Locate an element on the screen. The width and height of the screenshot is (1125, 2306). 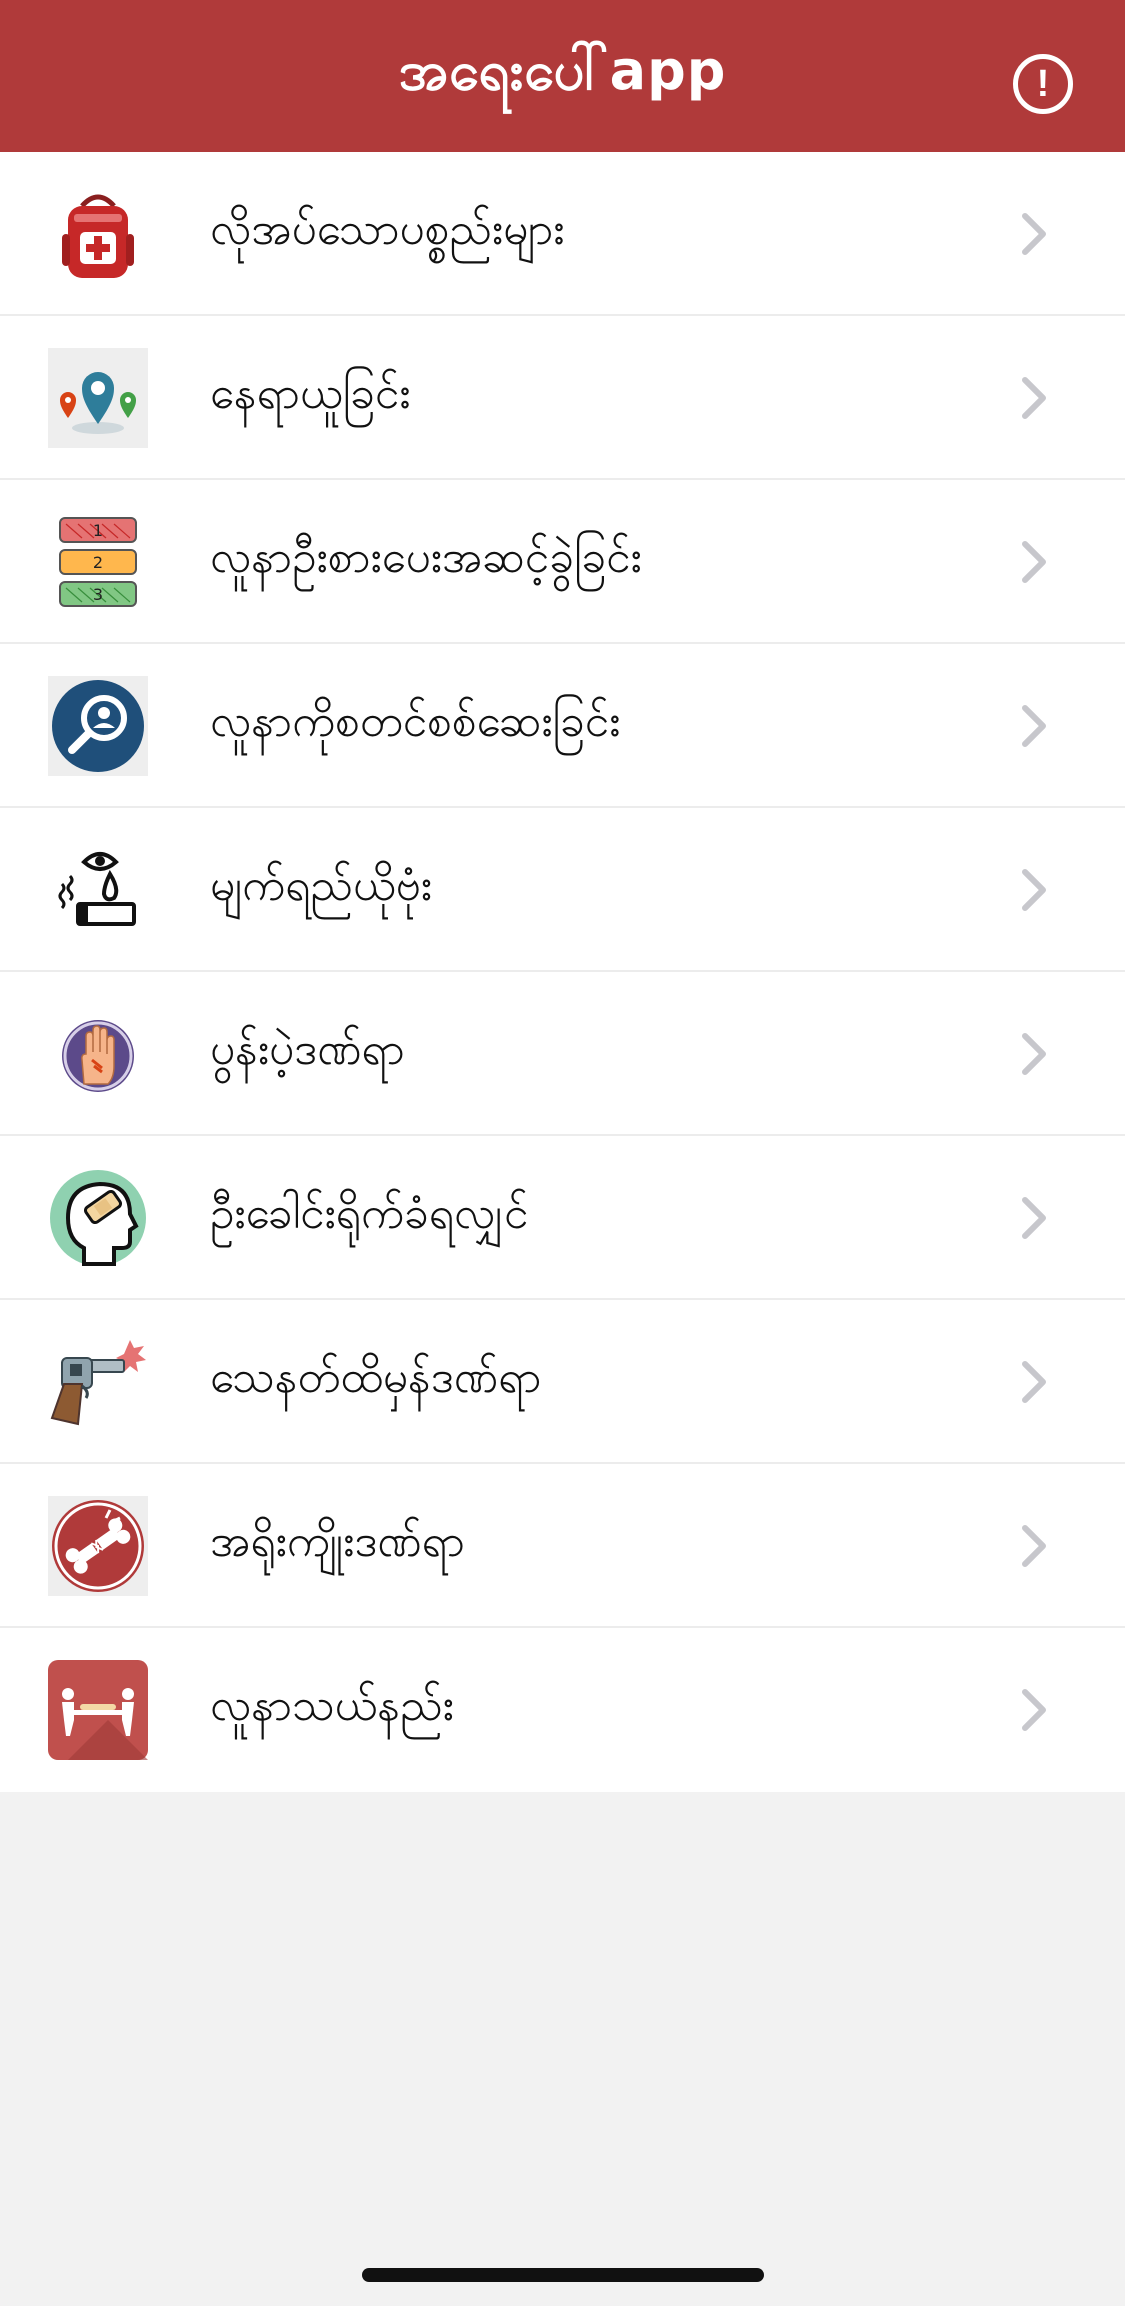
menu-item-fracture: အရိုးကျိုးဒဏ်ရာ is located at coordinates (562, 1546).